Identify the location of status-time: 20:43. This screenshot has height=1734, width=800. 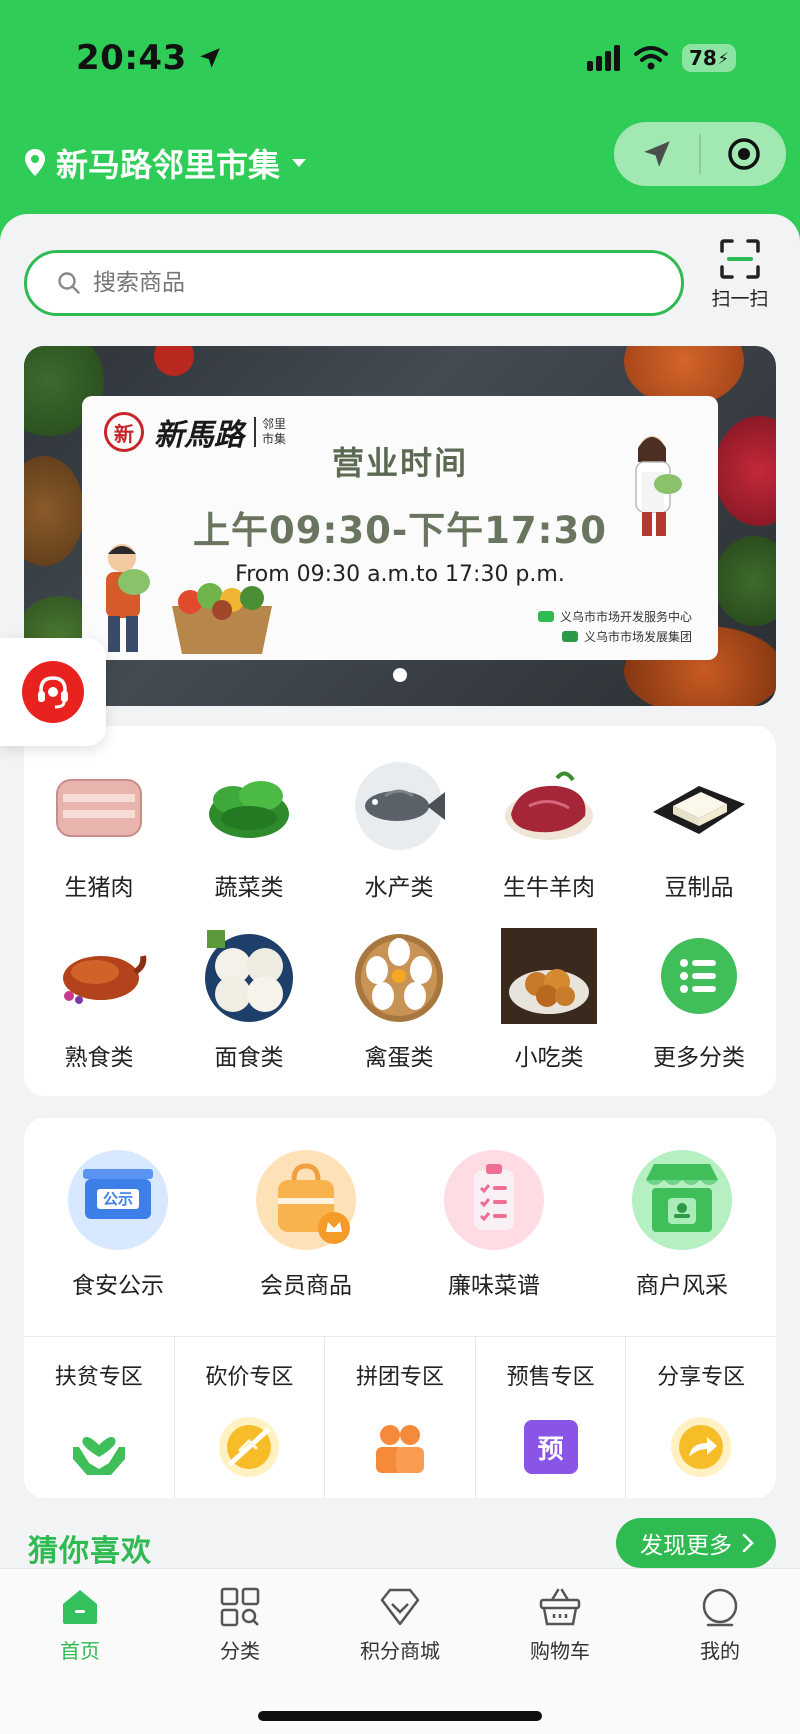
(149, 58).